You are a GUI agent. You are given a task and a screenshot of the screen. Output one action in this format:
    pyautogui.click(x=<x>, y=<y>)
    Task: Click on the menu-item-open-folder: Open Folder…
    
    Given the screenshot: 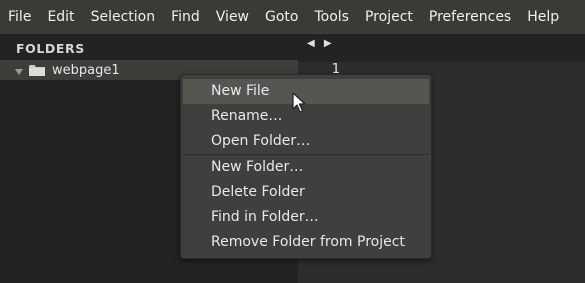 What is the action you would take?
    pyautogui.click(x=306, y=141)
    